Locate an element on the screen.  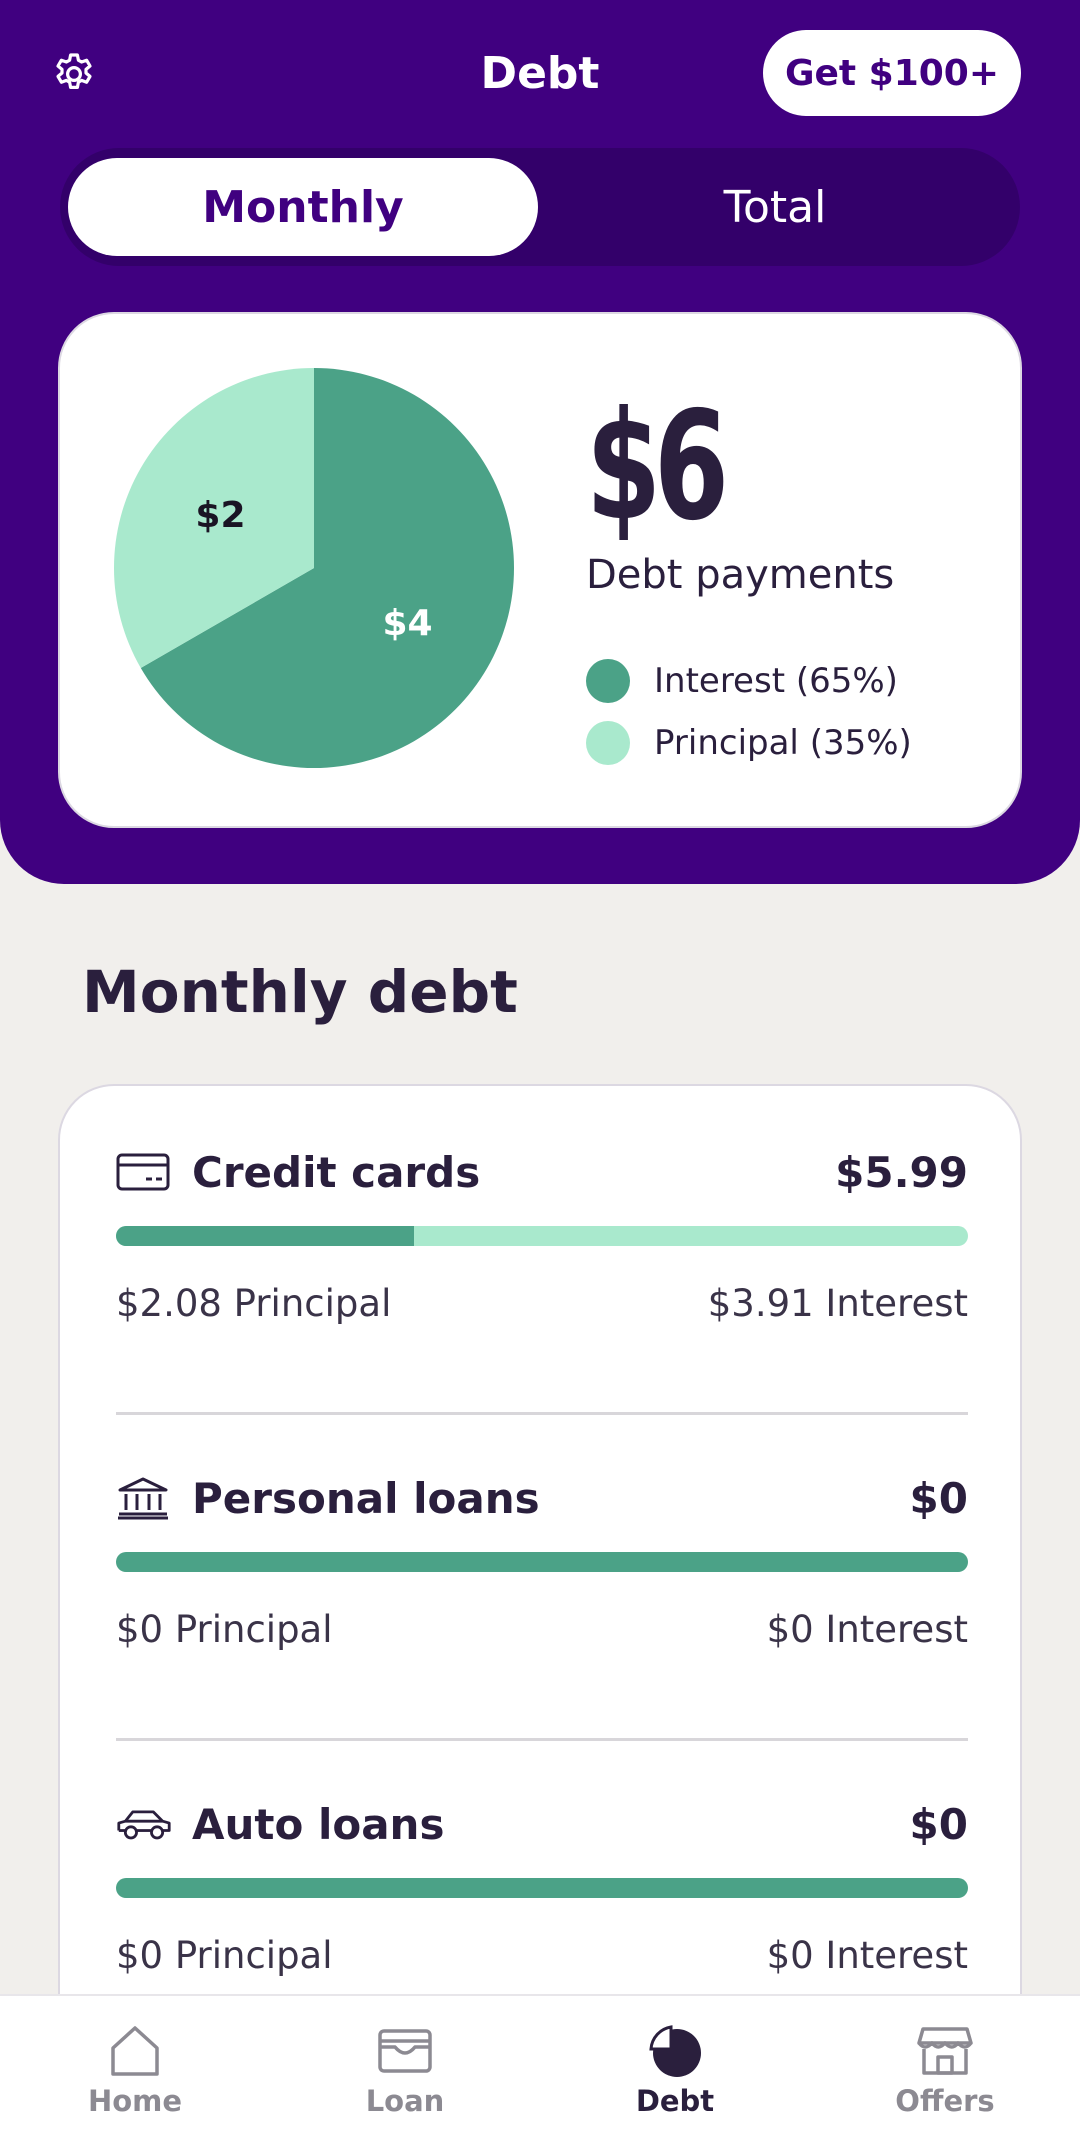
debt-amount: $5.99 is located at coordinates (901, 1172).